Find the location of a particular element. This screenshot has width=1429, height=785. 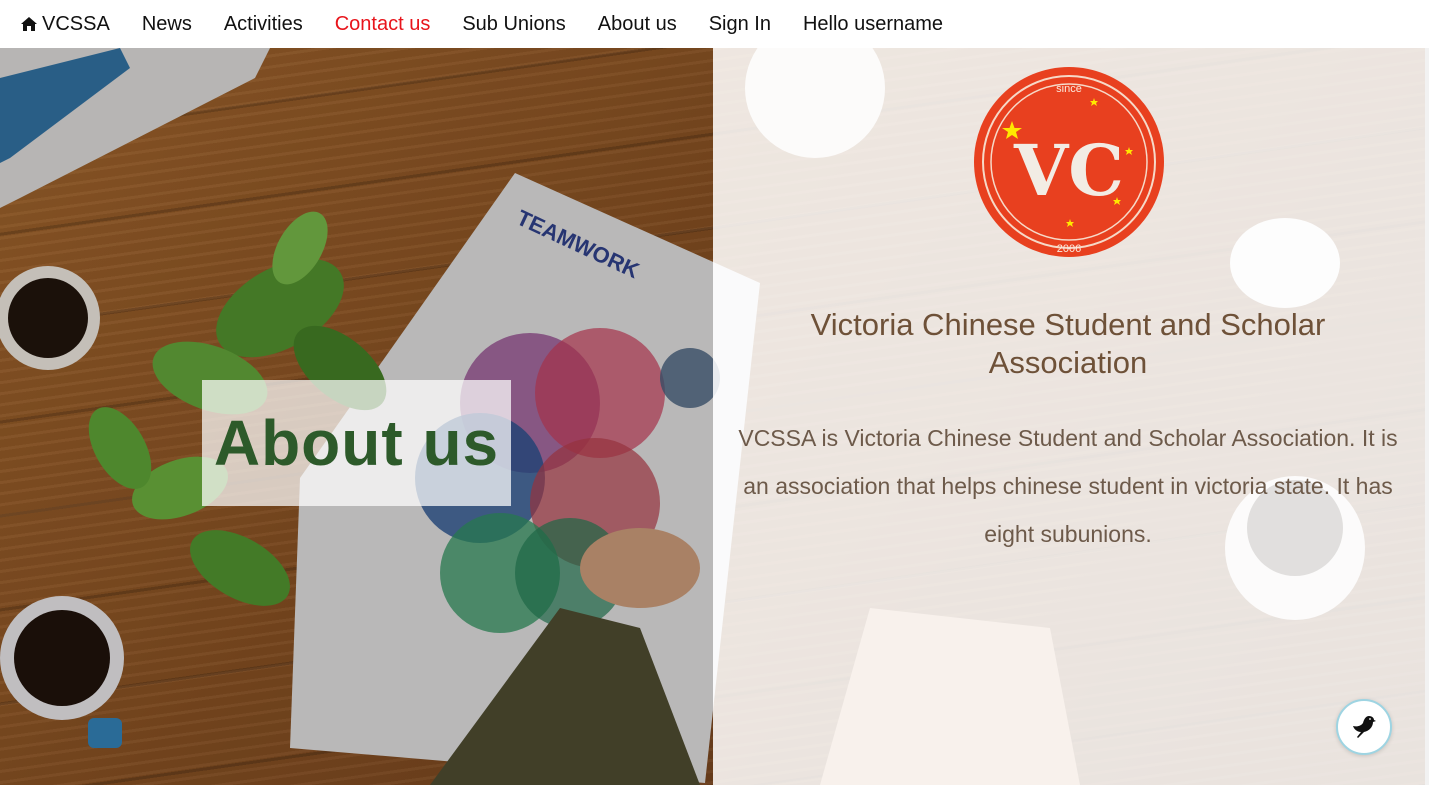

nav-sub-unions: Sub Unions is located at coordinates (513, 24).